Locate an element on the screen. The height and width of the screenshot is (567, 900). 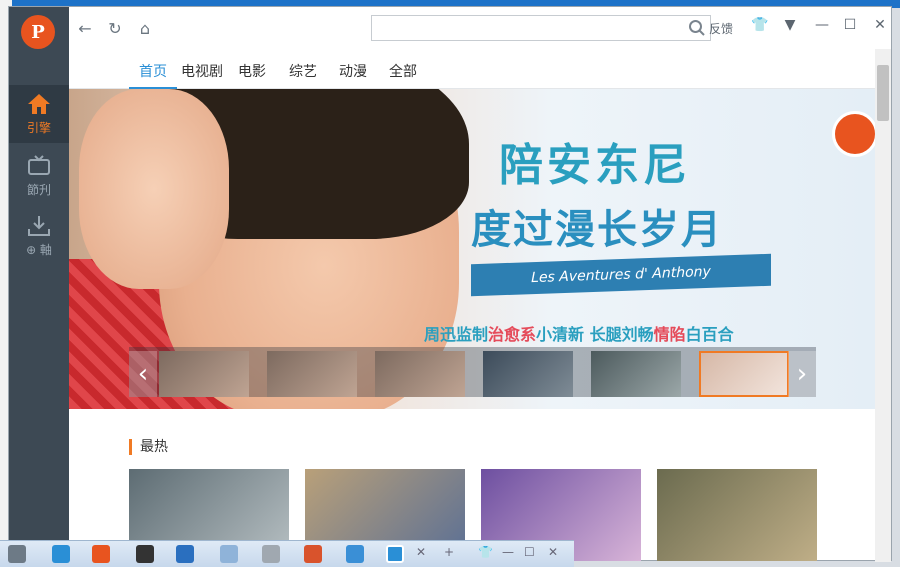
taskbar: ✕ + 👕 — ☐ ✕ is located at coordinates (287, 553).